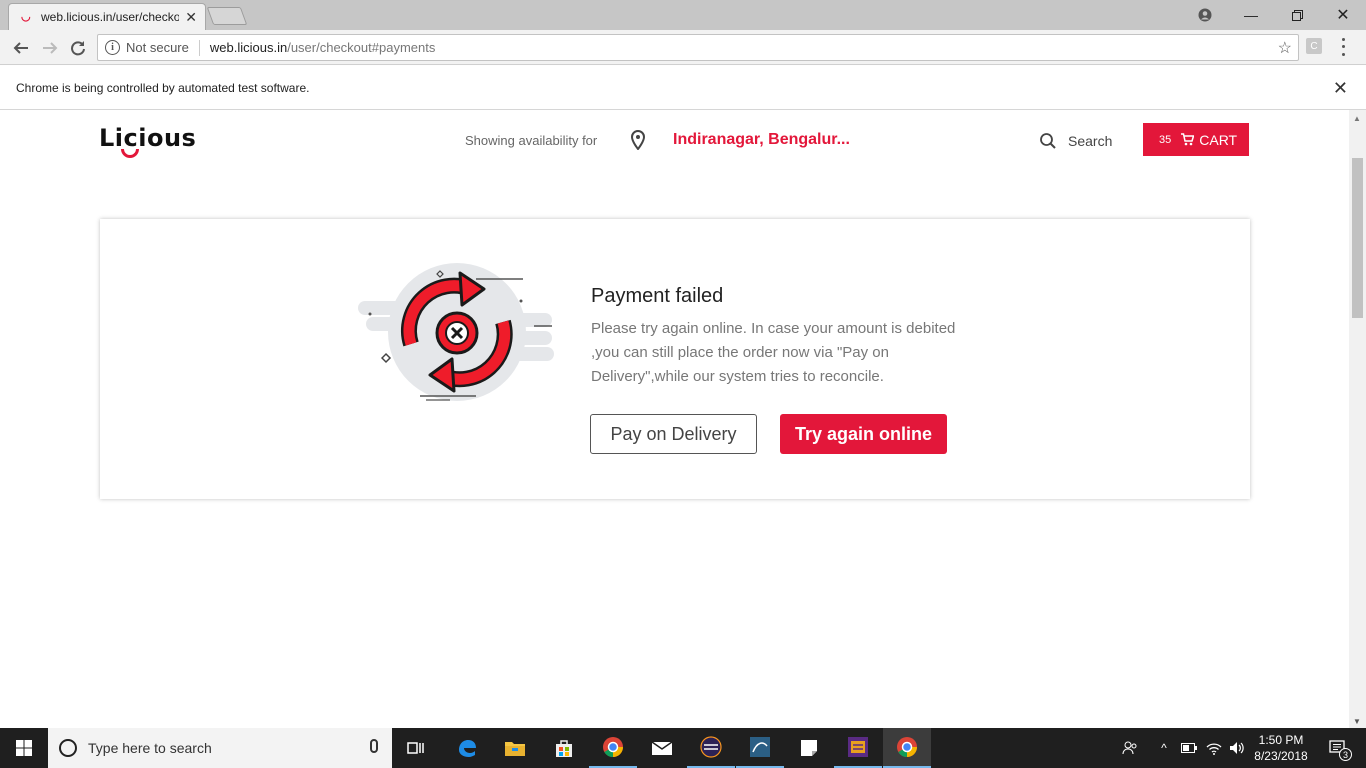 The height and width of the screenshot is (768, 1366). Describe the element at coordinates (374, 746) in the screenshot. I see `microphone-icon` at that location.